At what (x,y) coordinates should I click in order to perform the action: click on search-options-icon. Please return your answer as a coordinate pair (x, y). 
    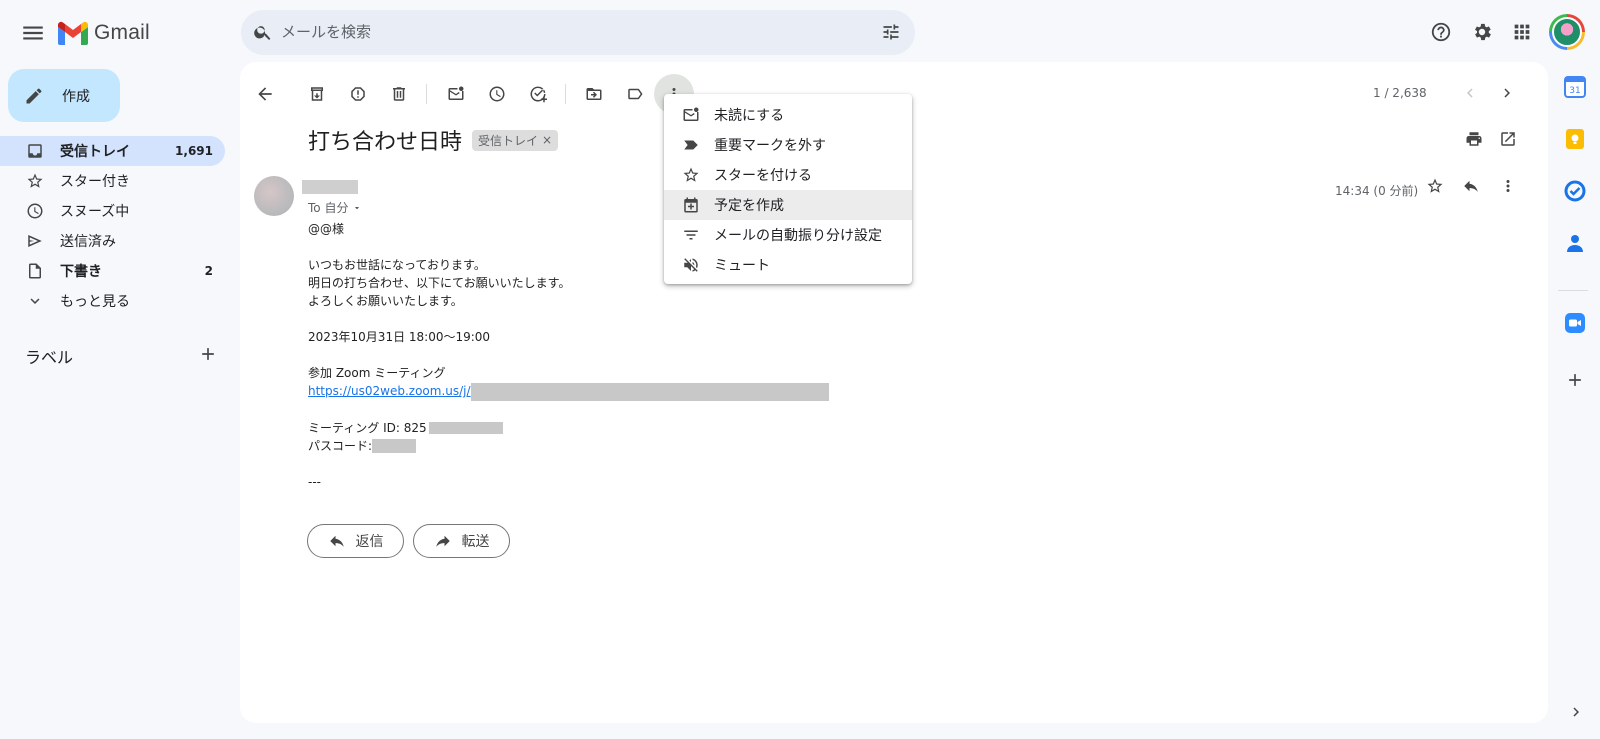
    Looking at the image, I should click on (891, 32).